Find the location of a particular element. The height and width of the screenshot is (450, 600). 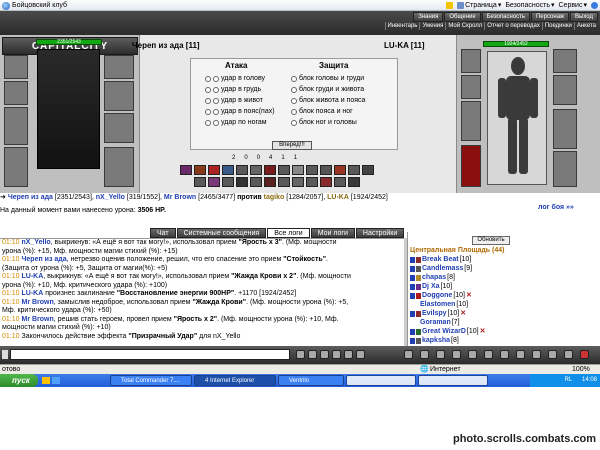

nav-character: Персонаж is located at coordinates (550, 17).